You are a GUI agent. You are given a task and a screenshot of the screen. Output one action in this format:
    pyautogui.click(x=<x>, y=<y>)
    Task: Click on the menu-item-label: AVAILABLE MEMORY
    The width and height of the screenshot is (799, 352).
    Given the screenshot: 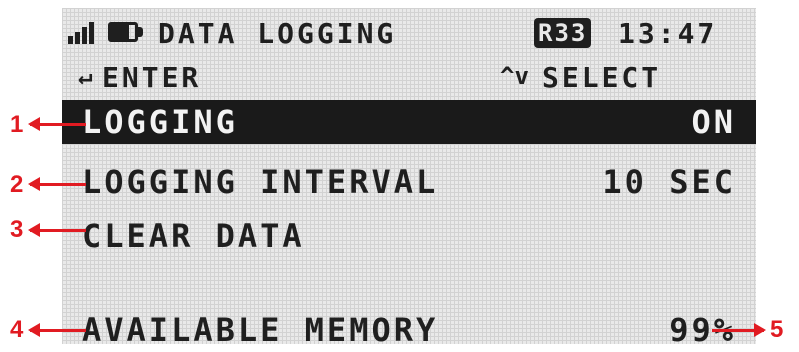 What is the action you would take?
    pyautogui.click(x=260, y=330)
    